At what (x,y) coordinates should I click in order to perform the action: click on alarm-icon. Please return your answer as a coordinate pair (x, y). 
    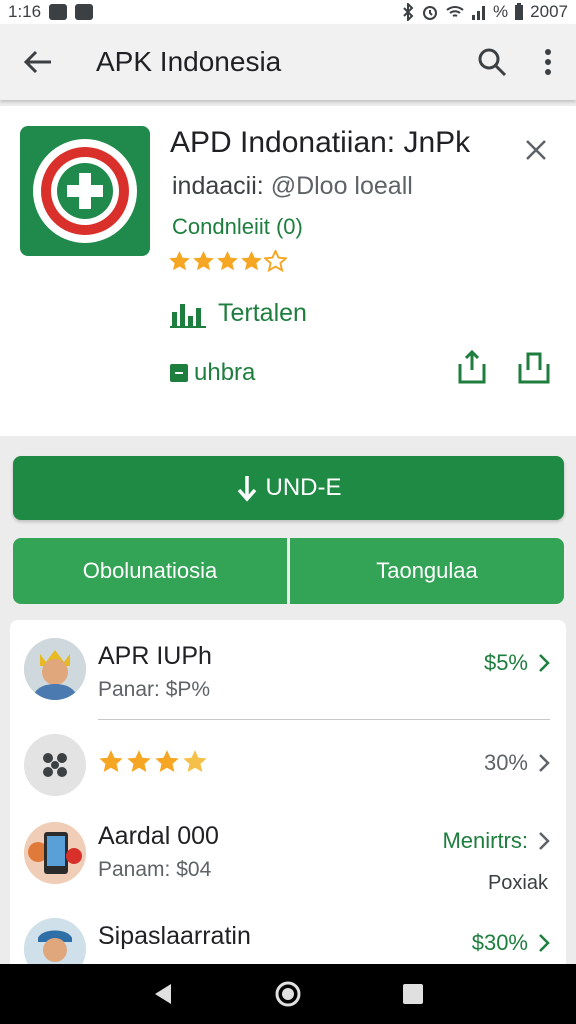
    Looking at the image, I should click on (430, 13).